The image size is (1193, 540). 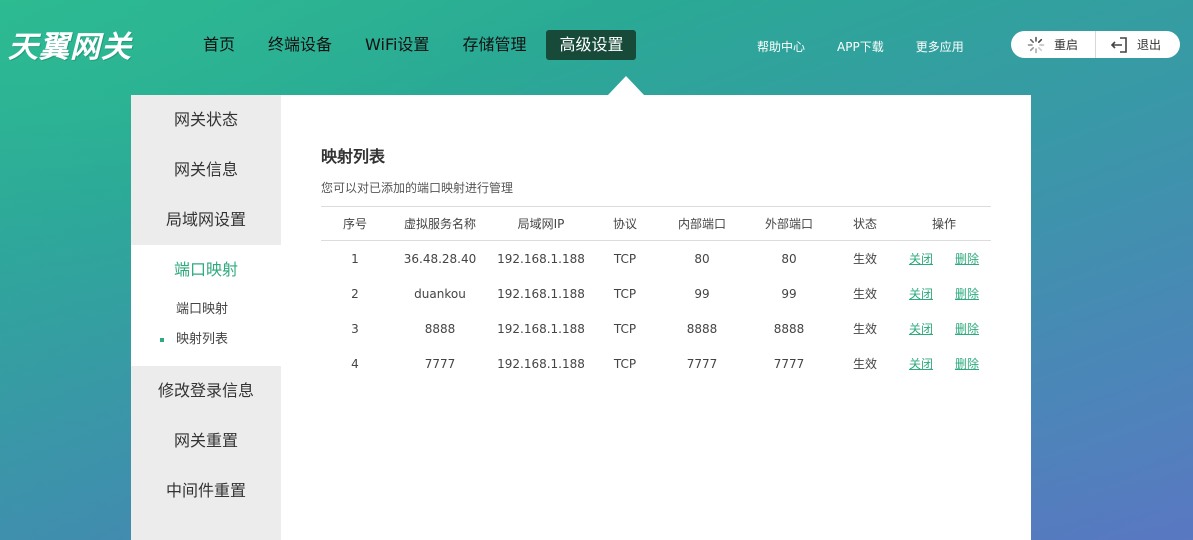 I want to click on cell-external-port: 7777, so click(x=789, y=364).